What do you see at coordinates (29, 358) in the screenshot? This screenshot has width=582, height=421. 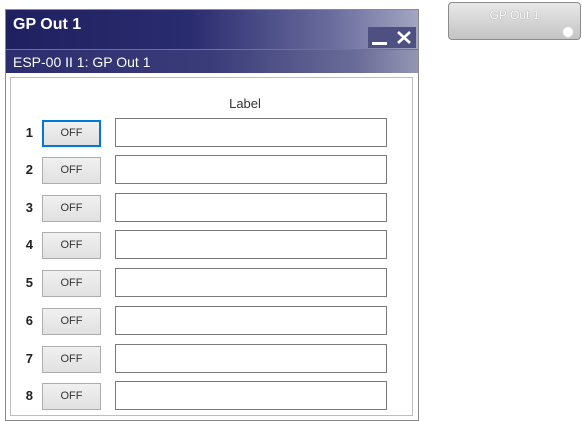 I see `output-number: 7` at bounding box center [29, 358].